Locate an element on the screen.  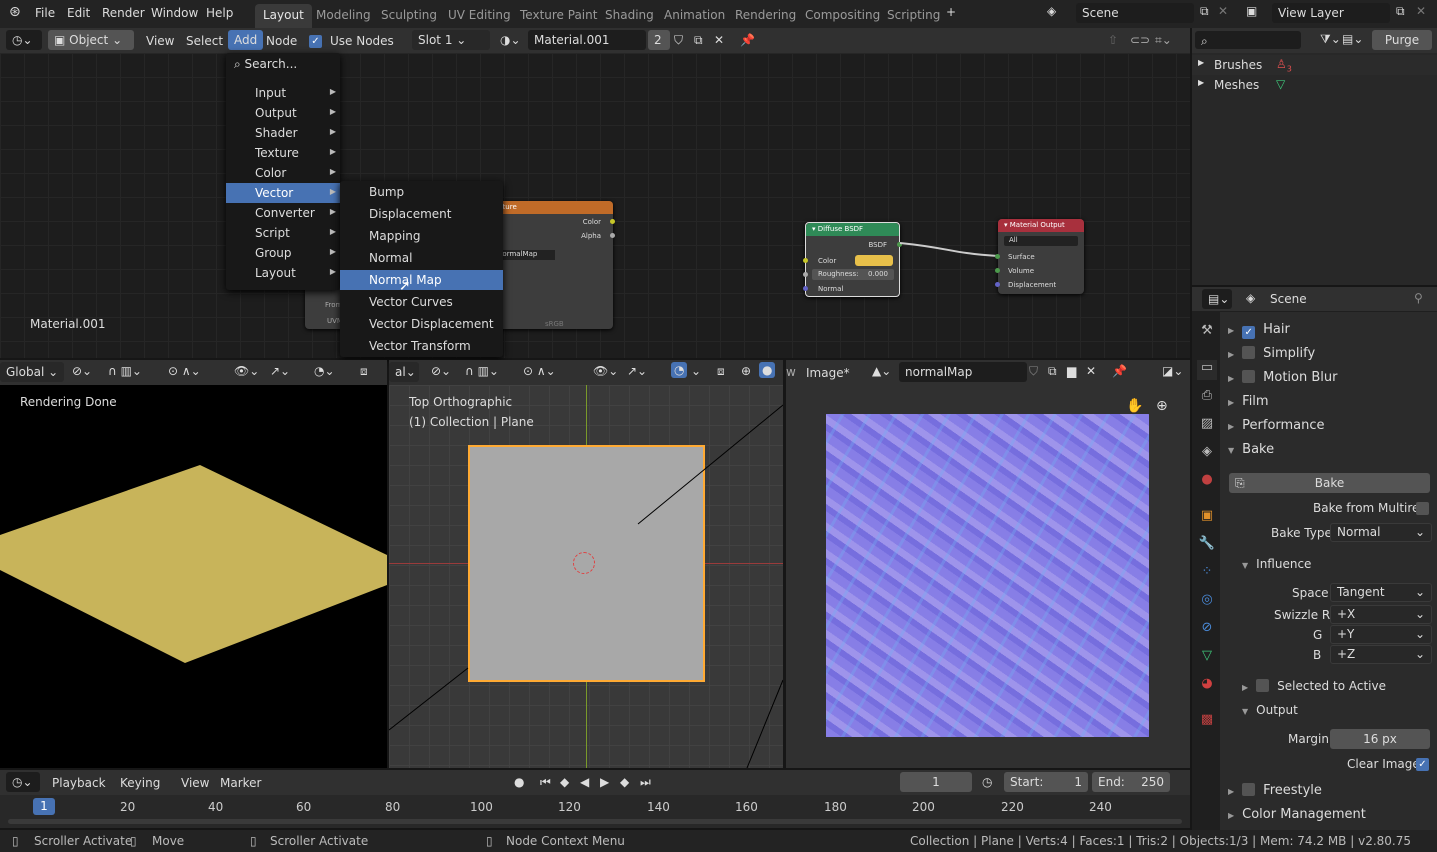
panel-selected-to-active: ▶ Selected to Active is located at coordinates (1314, 686).